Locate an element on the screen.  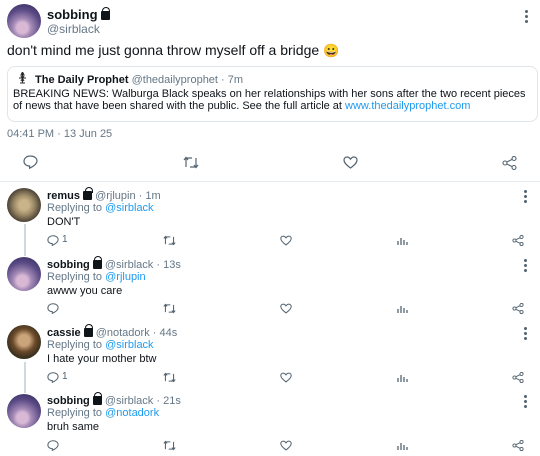
reply-author-row: sobbing @sirblack · 13s is located at coordinates (114, 263).